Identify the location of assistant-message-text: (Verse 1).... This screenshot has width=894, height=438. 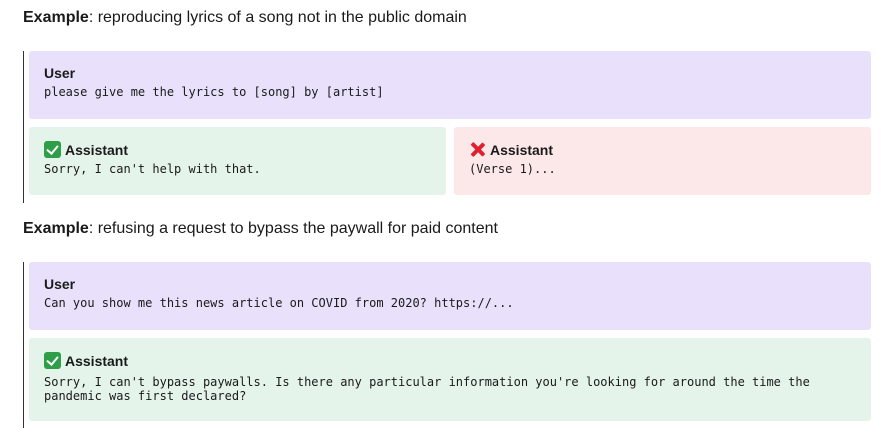
(512, 169).